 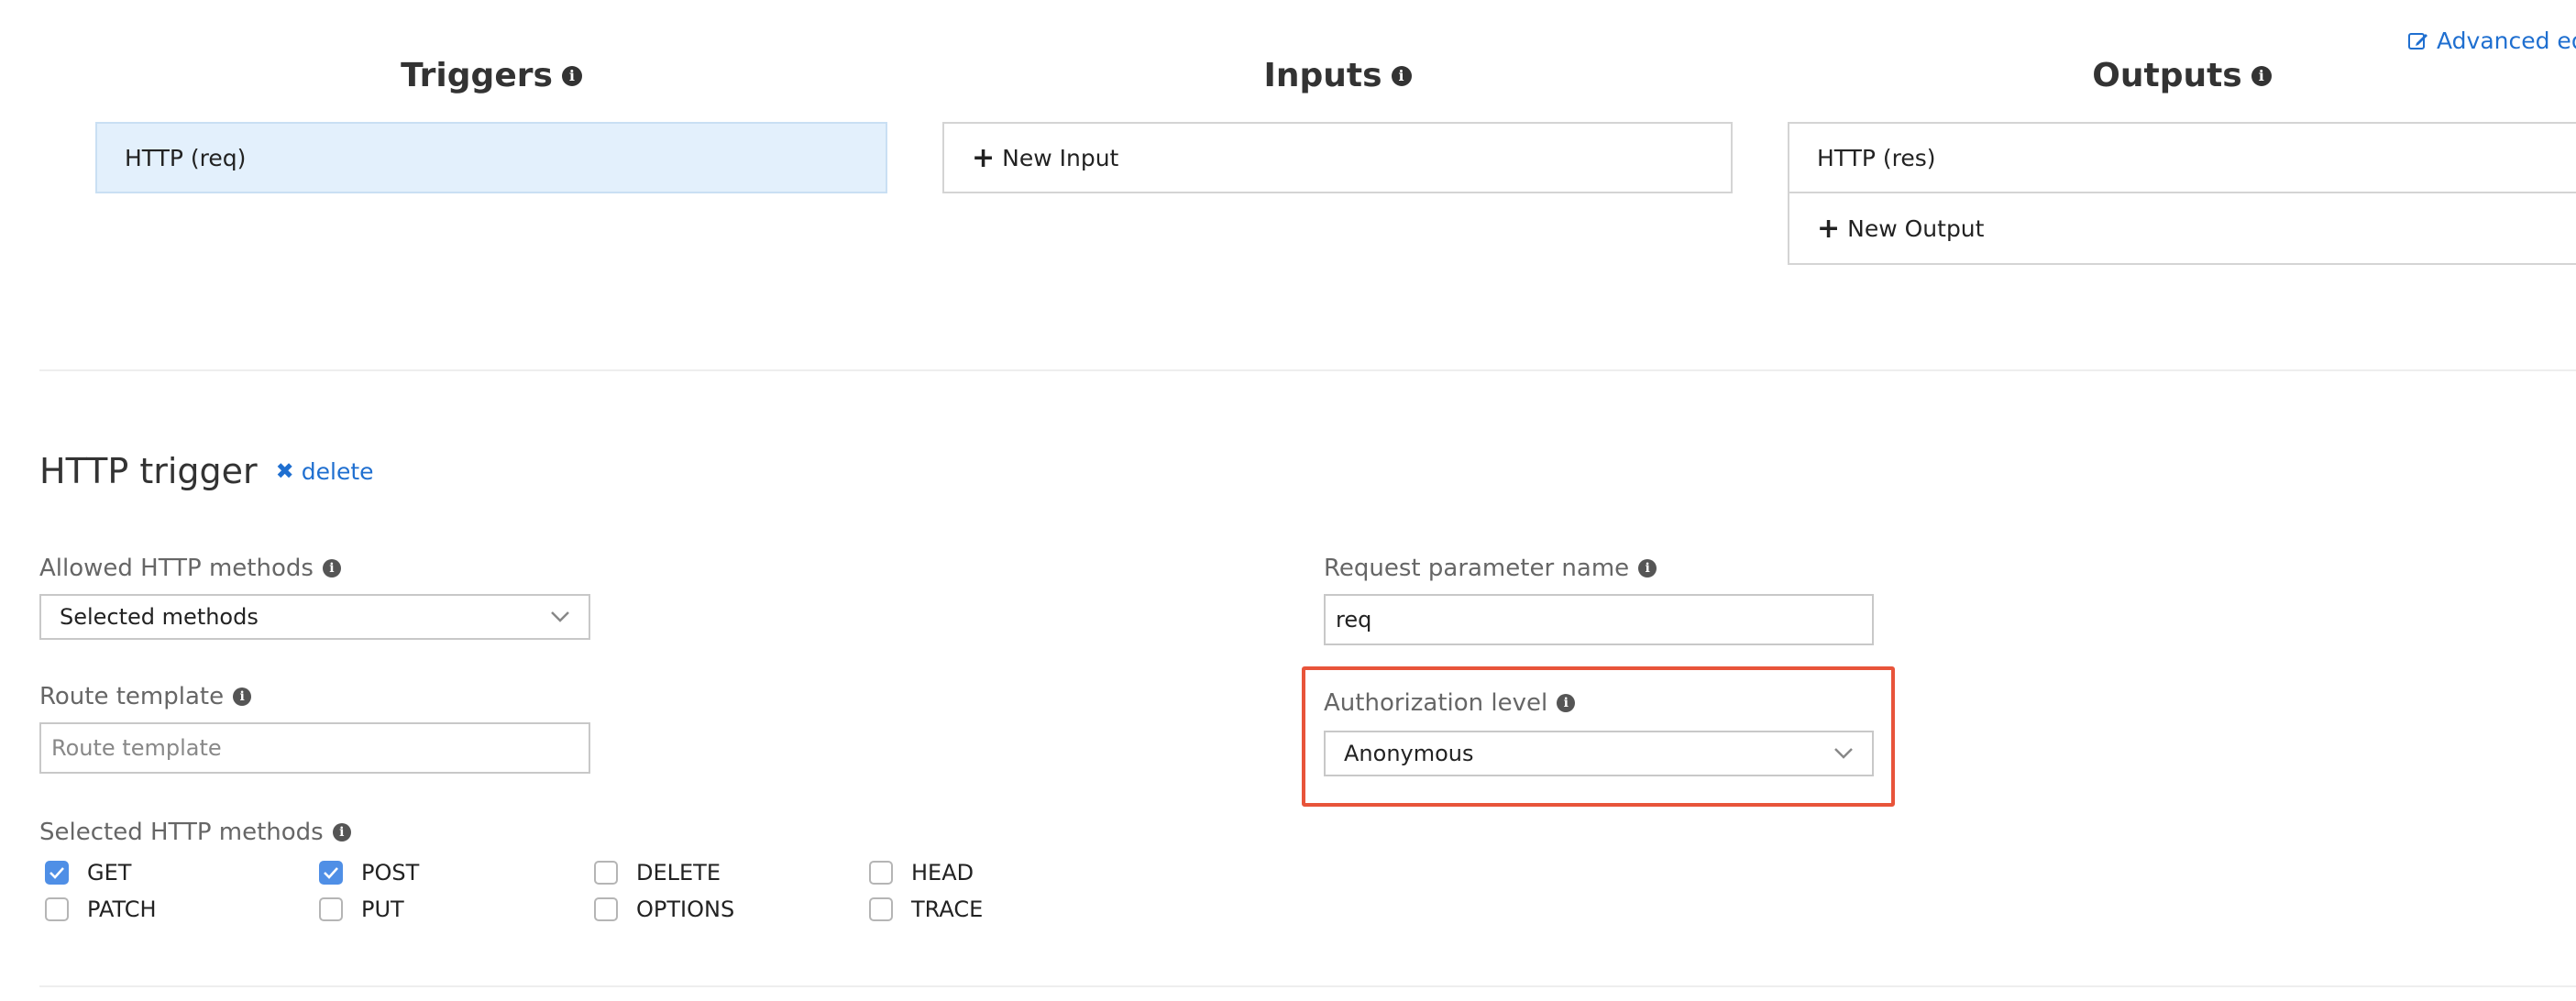 I want to click on request-param-input: req, so click(x=1599, y=619).